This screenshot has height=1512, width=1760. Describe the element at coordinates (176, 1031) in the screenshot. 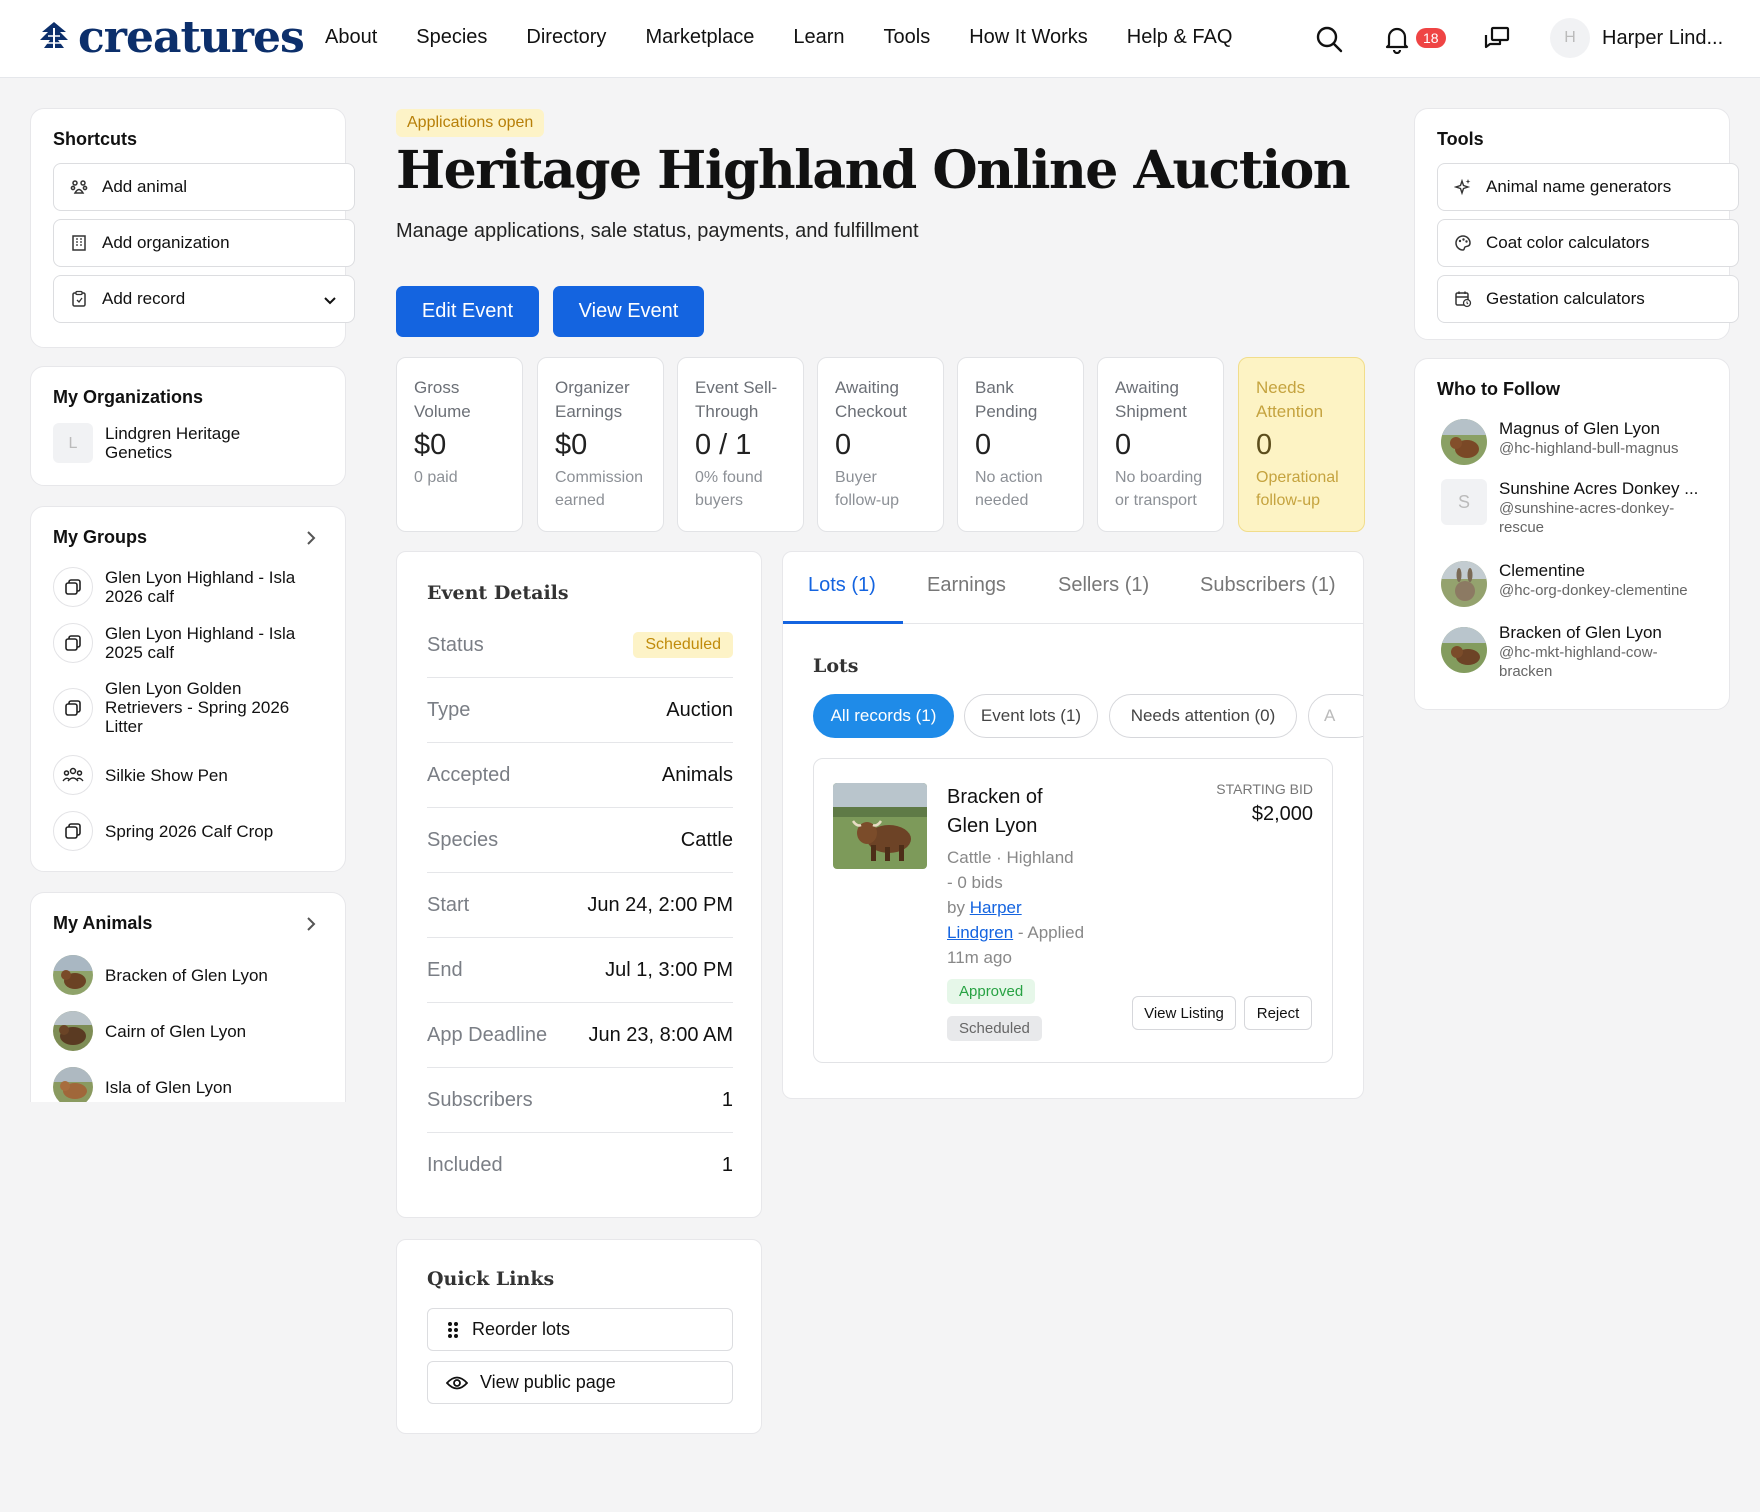

I see `animal-name: Cairn of Glen Lyon` at that location.